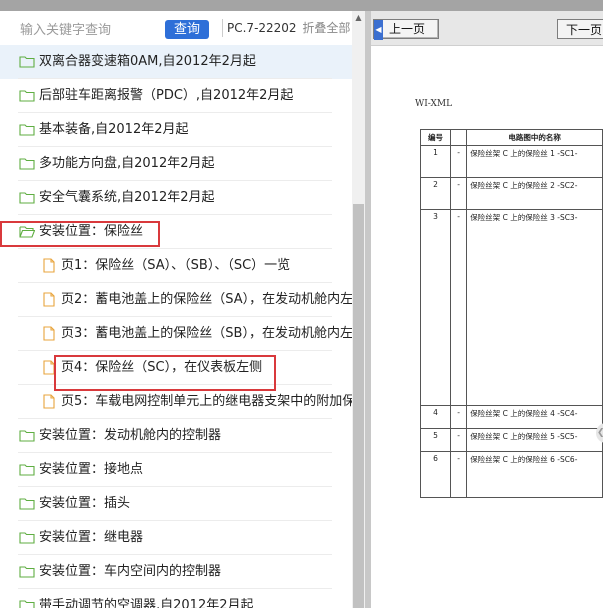 Image resolution: width=603 pixels, height=608 pixels. What do you see at coordinates (162, 367) in the screenshot?
I see `tree-item-label: 页4：保险丝（SC），在仪表板左侧` at bounding box center [162, 367].